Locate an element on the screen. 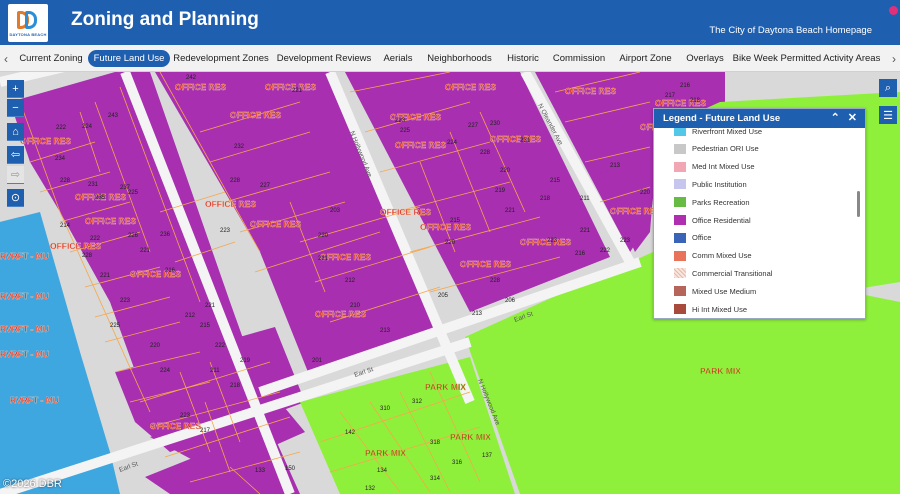  legend-item: Hi Int Mixed Use is located at coordinates (710, 309).